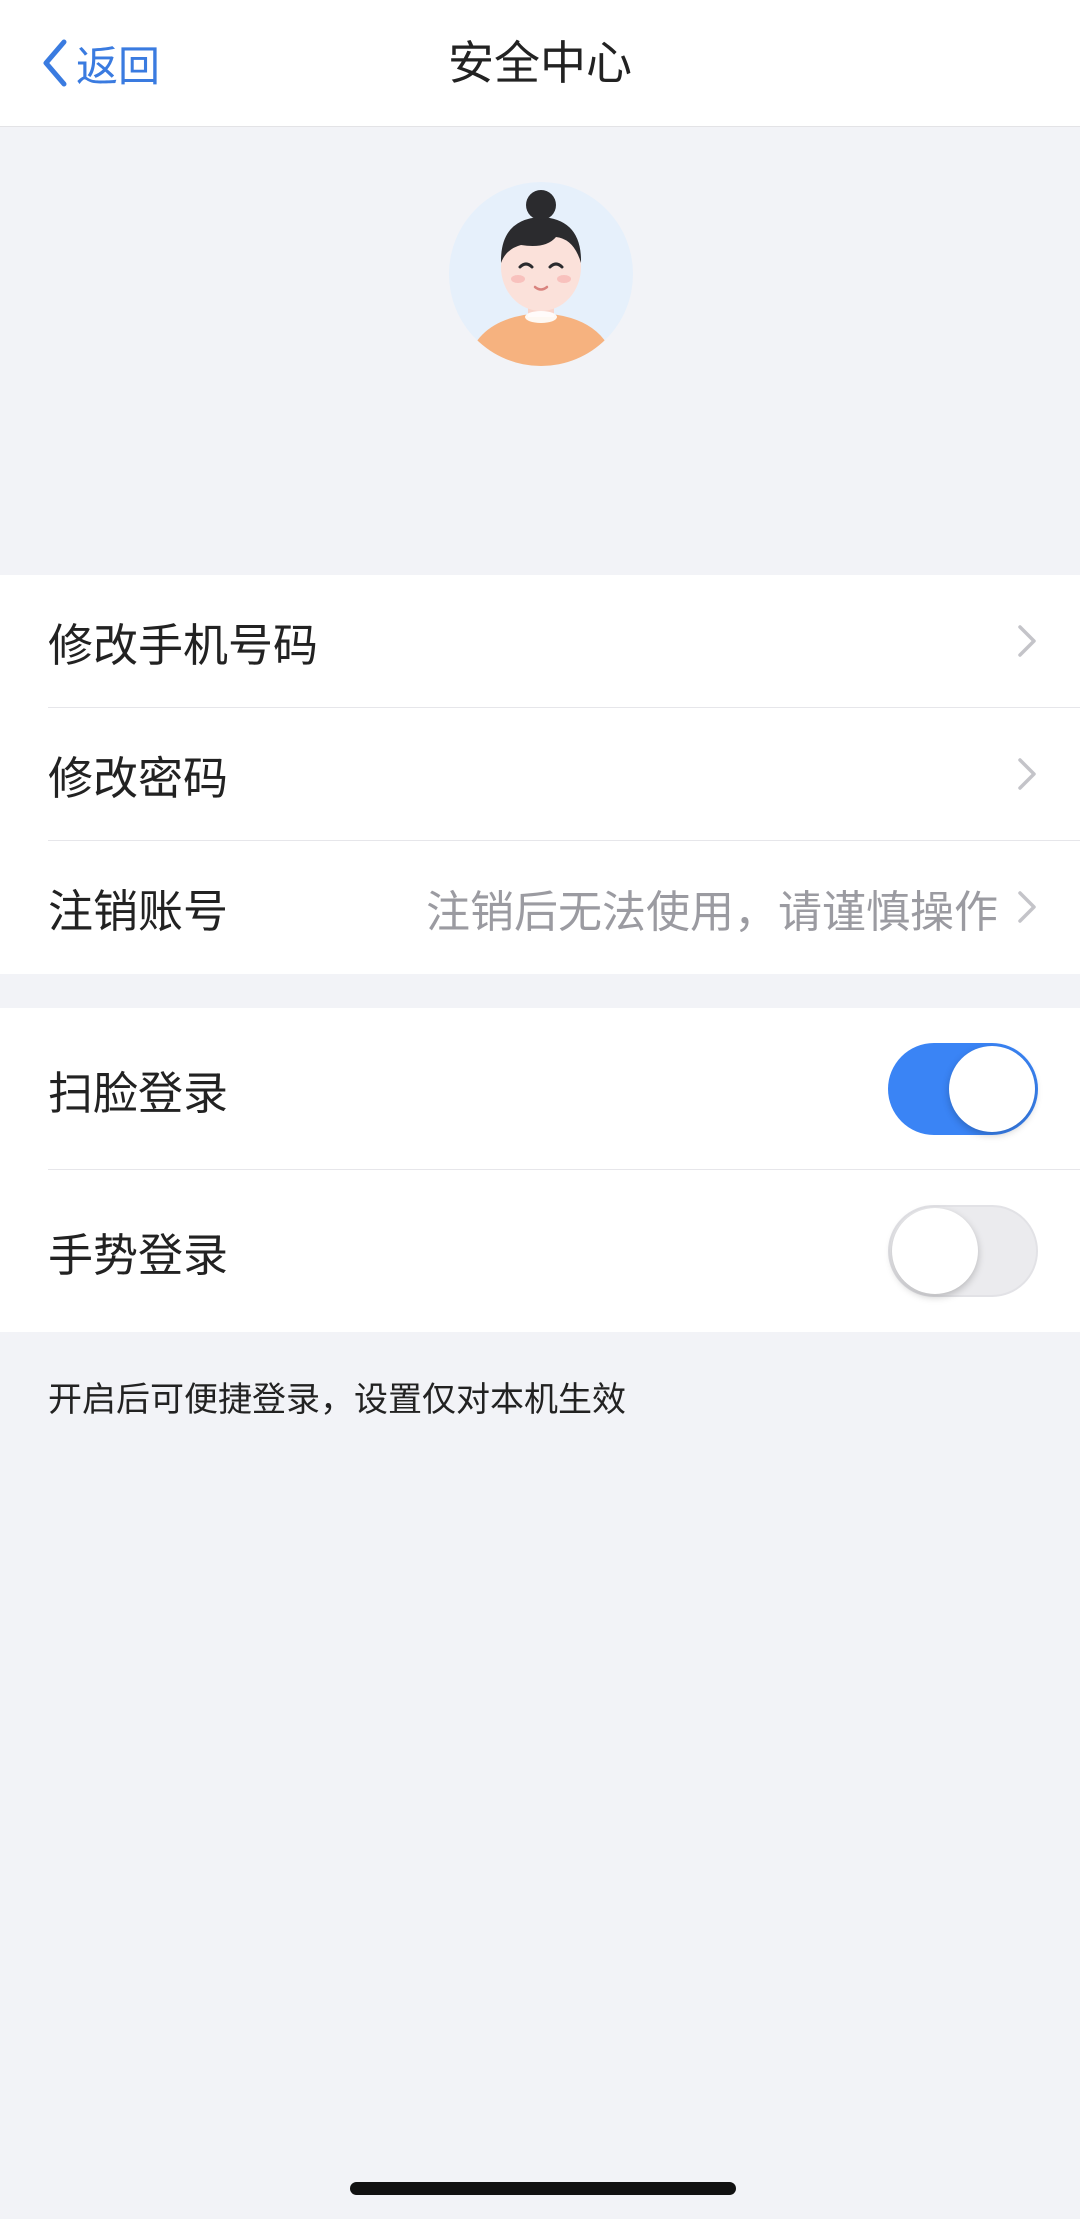 This screenshot has width=1080, height=2219. I want to click on change-phone-label: 修改手机号码, so click(183, 645).